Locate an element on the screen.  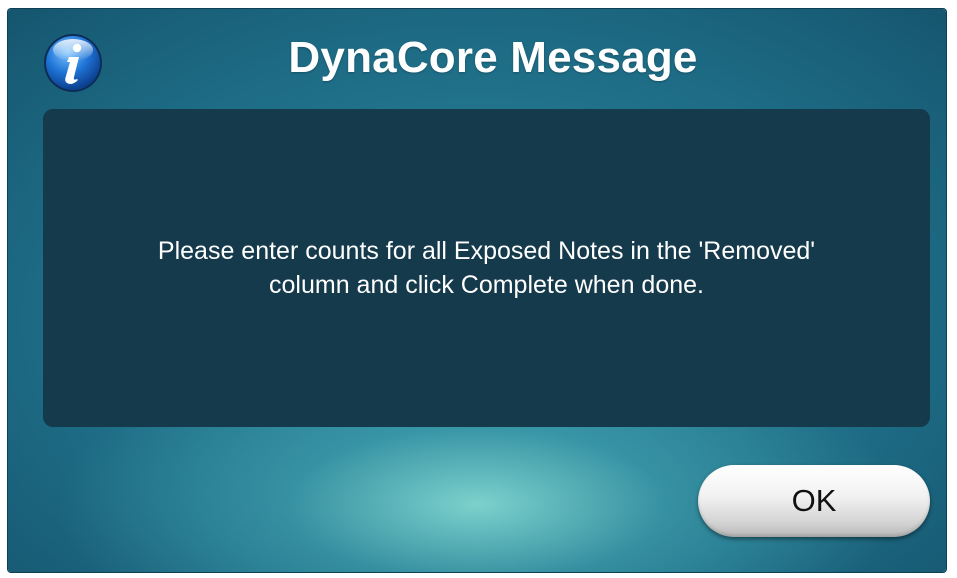
dialog-title: DynaCore Message is located at coordinates (493, 57).